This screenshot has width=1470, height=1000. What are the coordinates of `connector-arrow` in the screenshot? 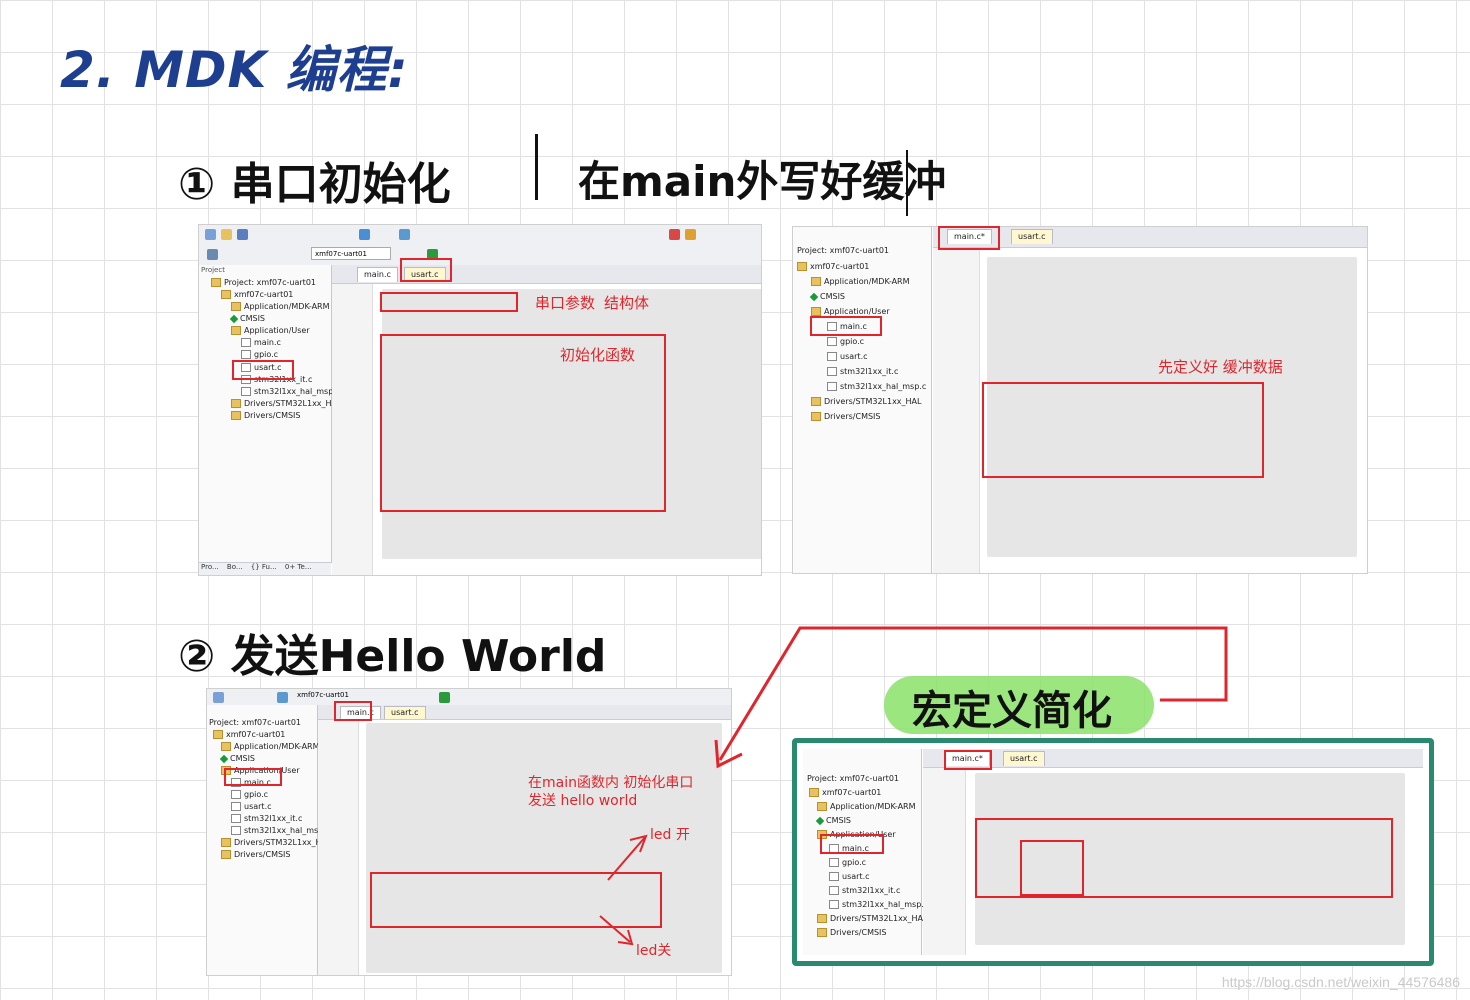 It's located at (913, 786).